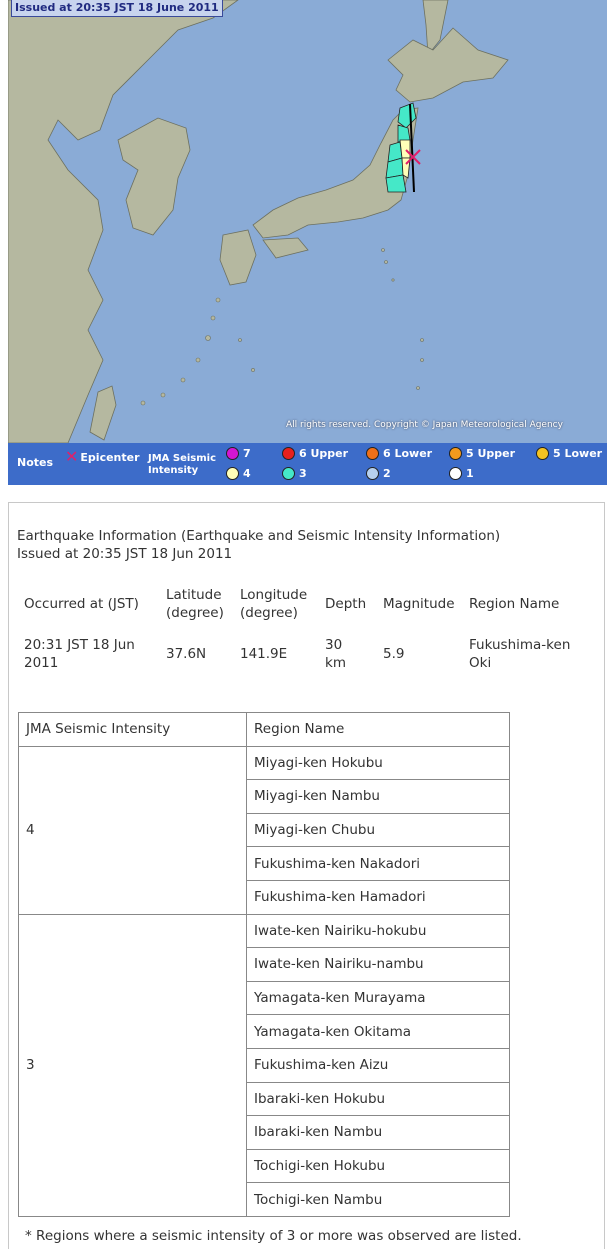 The height and width of the screenshot is (1249, 607). Describe the element at coordinates (182, 464) in the screenshot. I see `legend-jma-label: JMA Seismic Intensity` at that location.